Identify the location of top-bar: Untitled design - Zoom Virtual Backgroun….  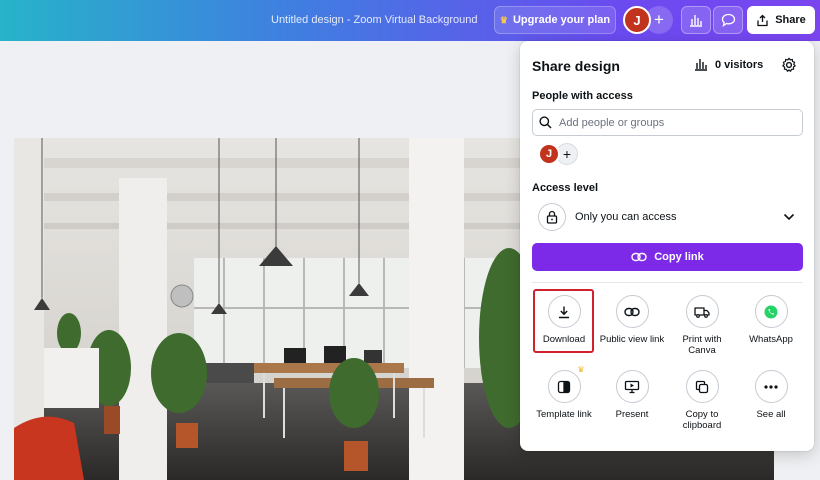
(410, 20).